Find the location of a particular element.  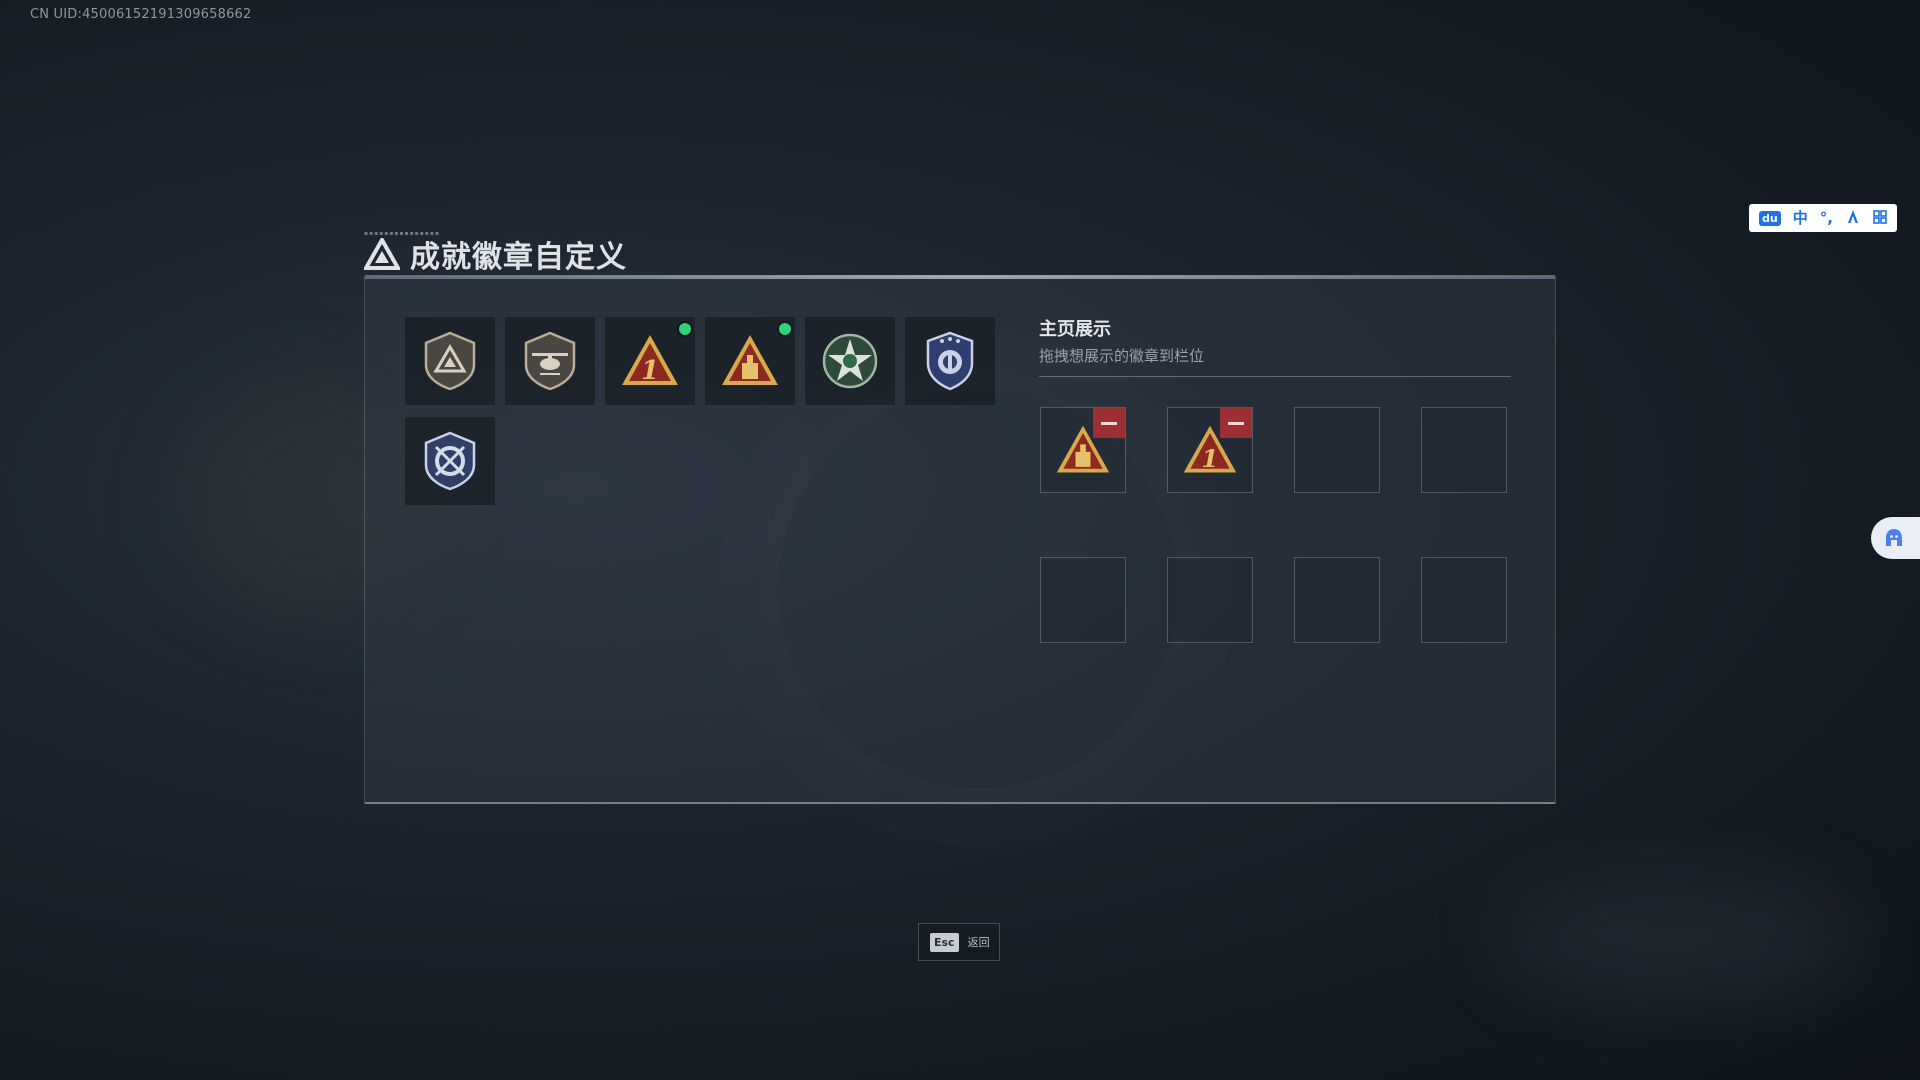

navy-crest-badge-icon is located at coordinates (950, 361).